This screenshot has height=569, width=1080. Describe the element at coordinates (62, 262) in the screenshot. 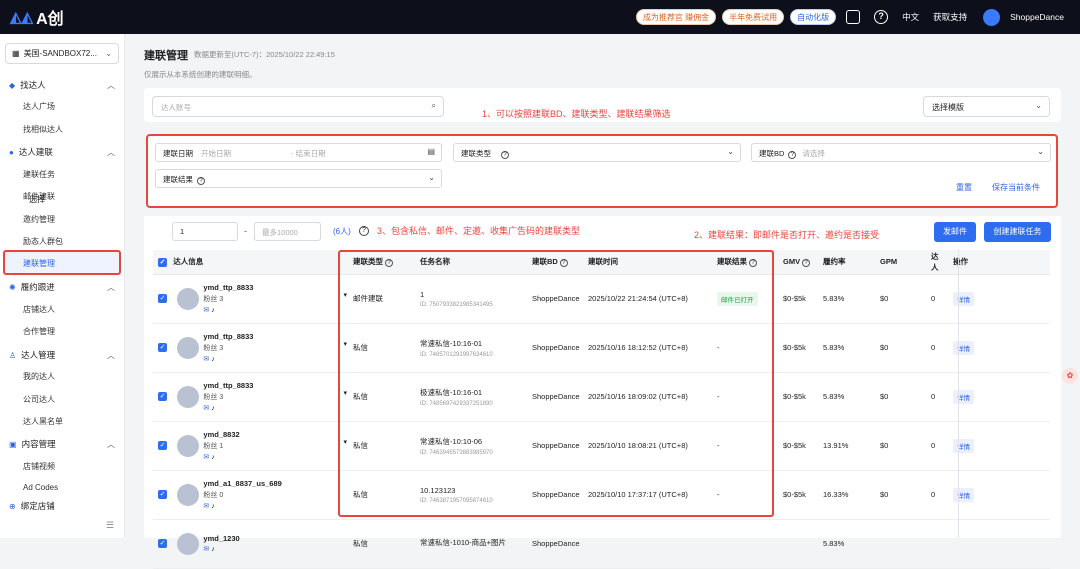

I see `nav-item-outreach-management: 建联管理` at that location.